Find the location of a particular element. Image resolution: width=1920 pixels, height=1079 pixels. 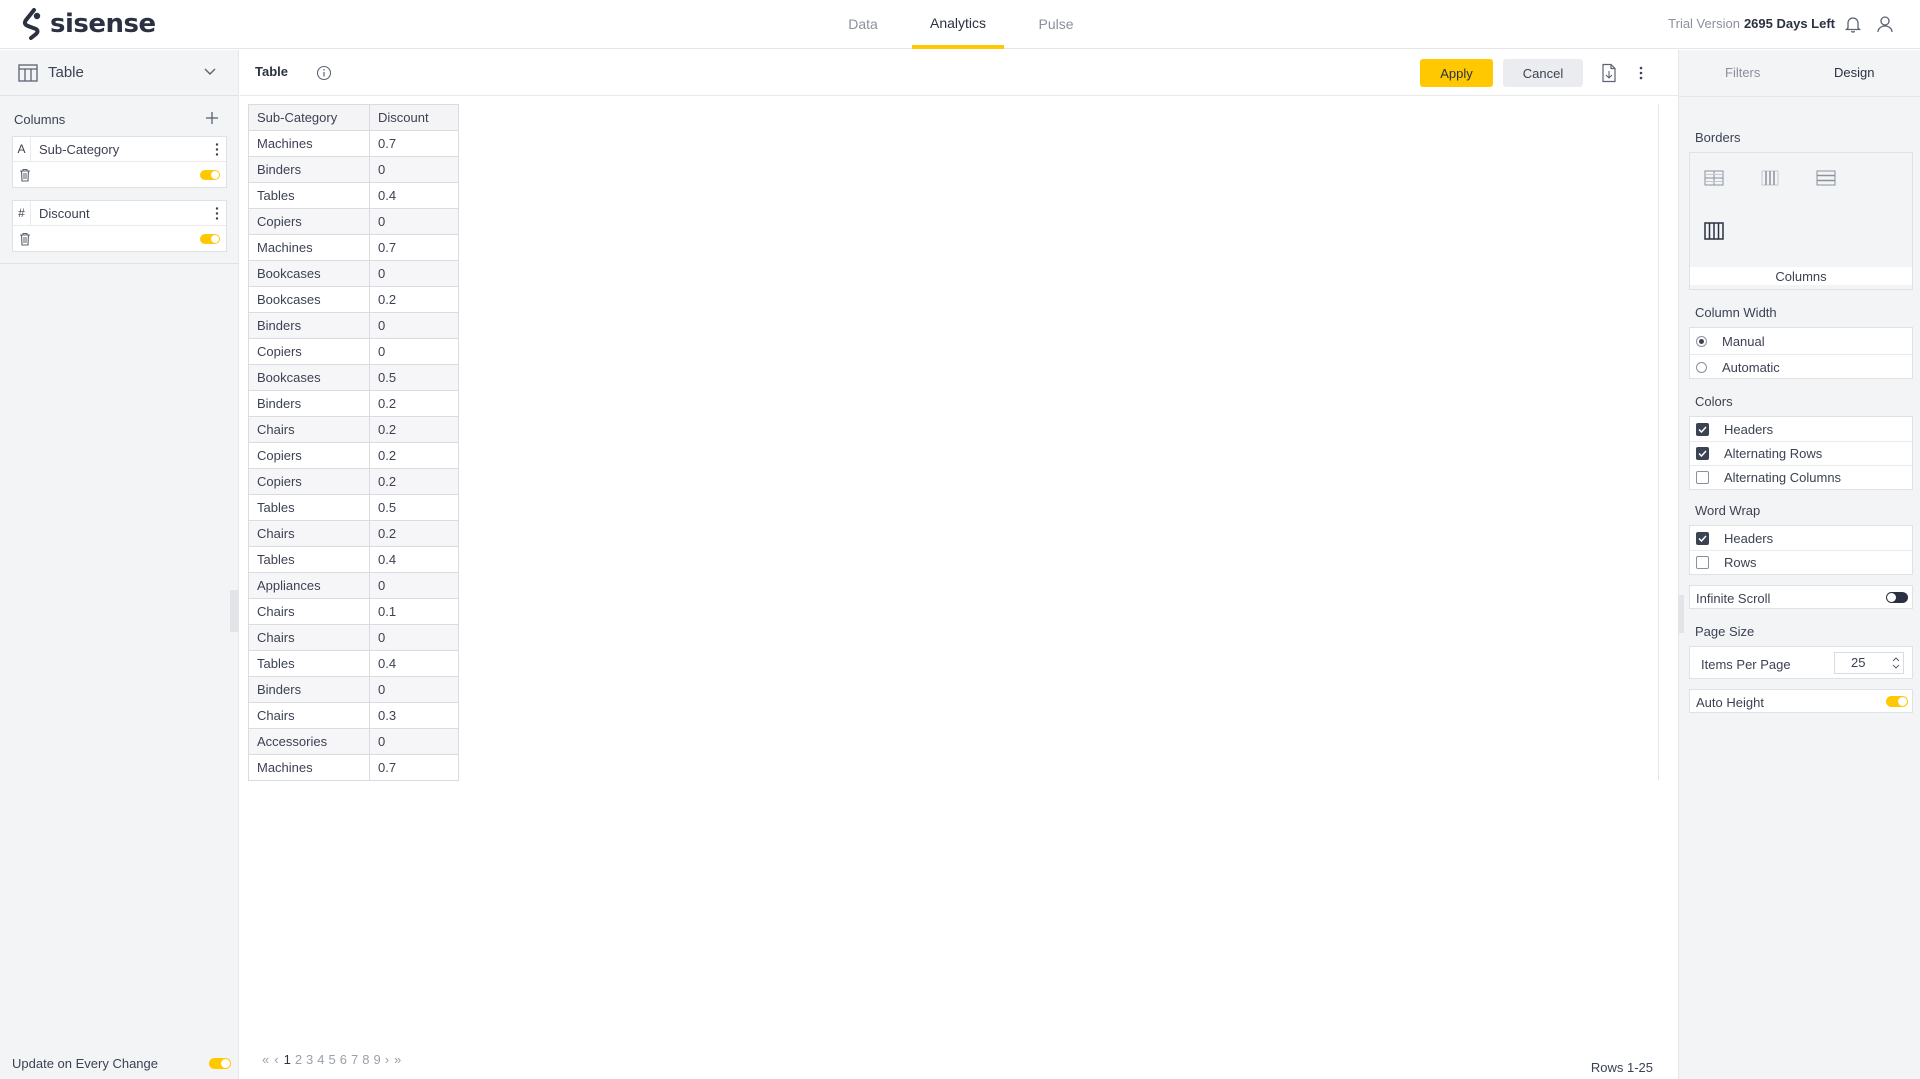

widget-title: Table is located at coordinates (271, 71).